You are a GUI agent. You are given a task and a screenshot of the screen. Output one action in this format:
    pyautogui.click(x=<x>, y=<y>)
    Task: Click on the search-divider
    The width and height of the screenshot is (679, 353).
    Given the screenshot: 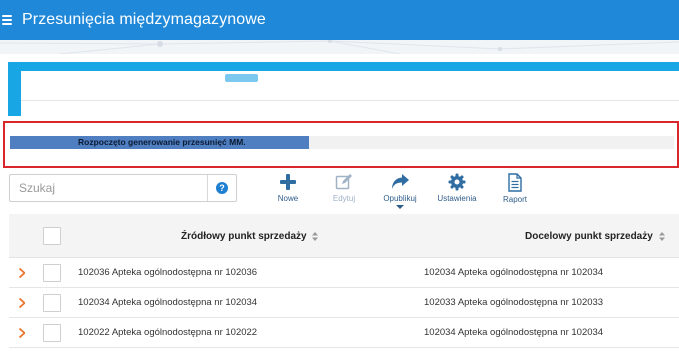 What is the action you would take?
    pyautogui.click(x=207, y=188)
    